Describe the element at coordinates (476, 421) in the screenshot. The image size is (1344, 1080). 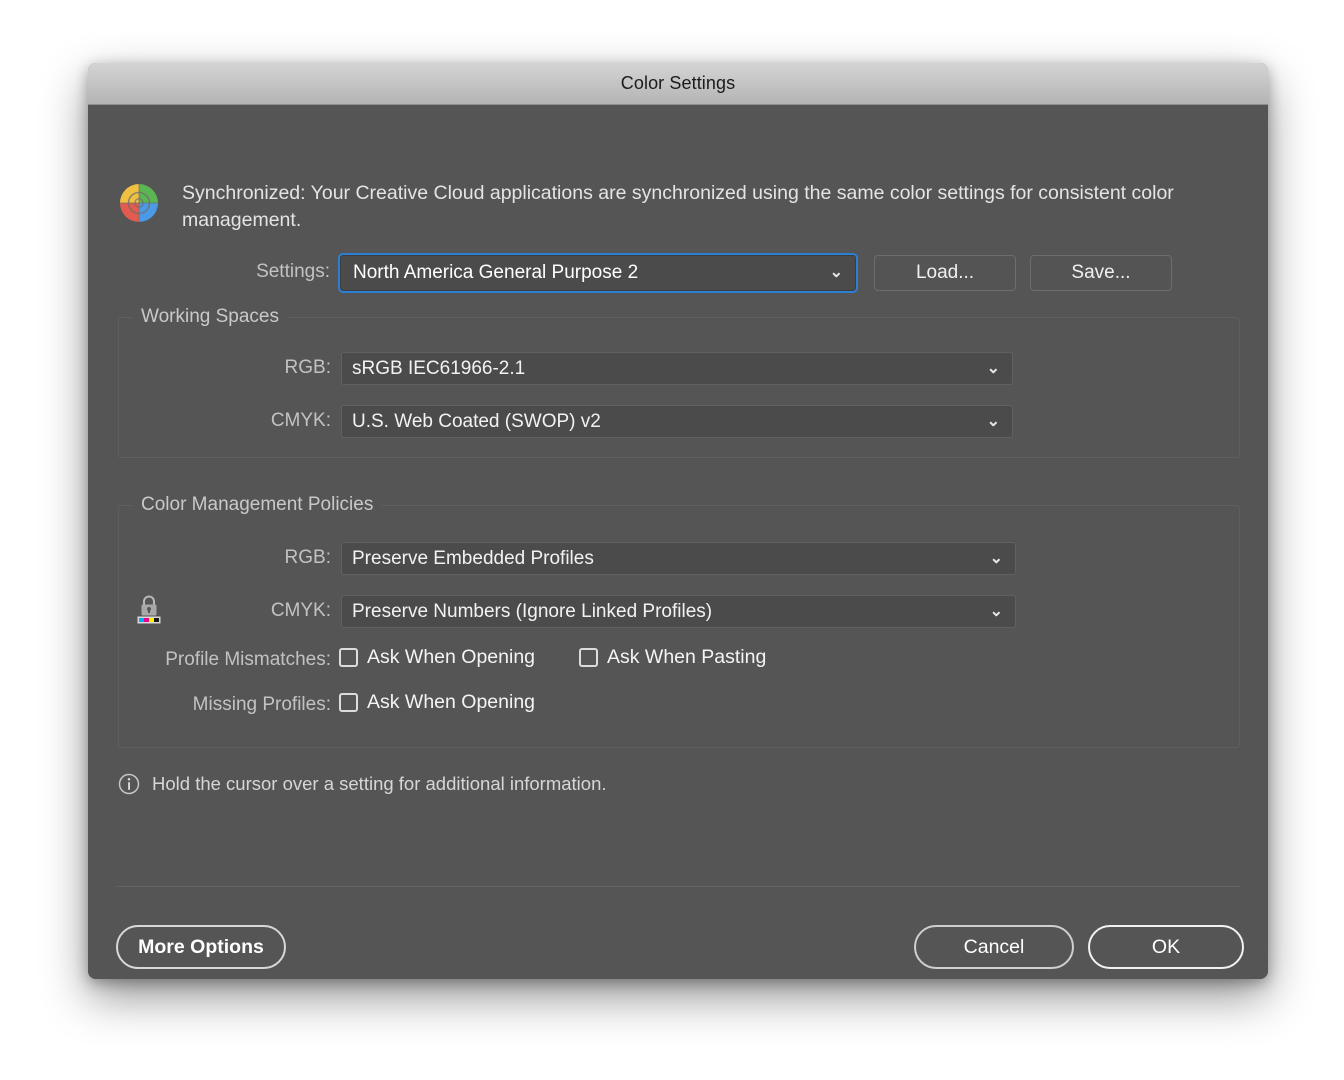
I see `working-spaces-cmyk-value: U.S. Web Coated (SWOP) v2` at that location.